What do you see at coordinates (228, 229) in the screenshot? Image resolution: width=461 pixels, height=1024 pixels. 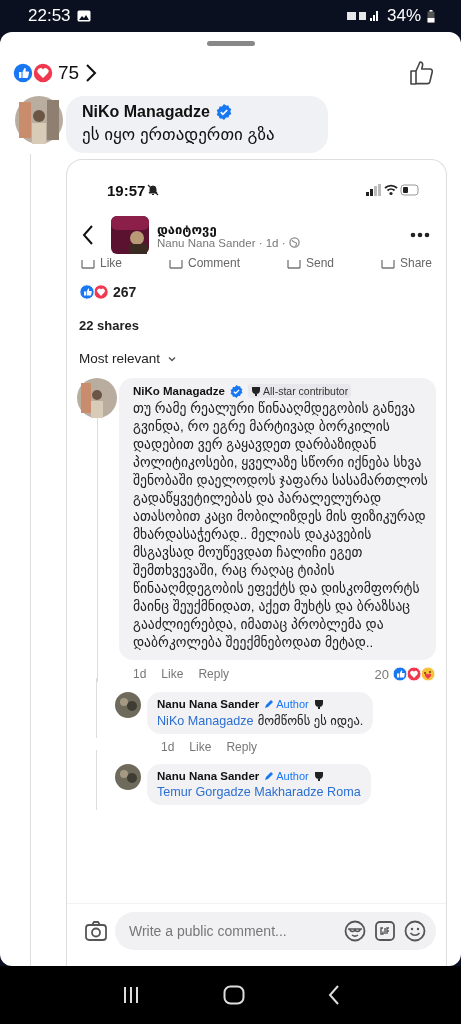 I see `page-name: დაიტოვე` at bounding box center [228, 229].